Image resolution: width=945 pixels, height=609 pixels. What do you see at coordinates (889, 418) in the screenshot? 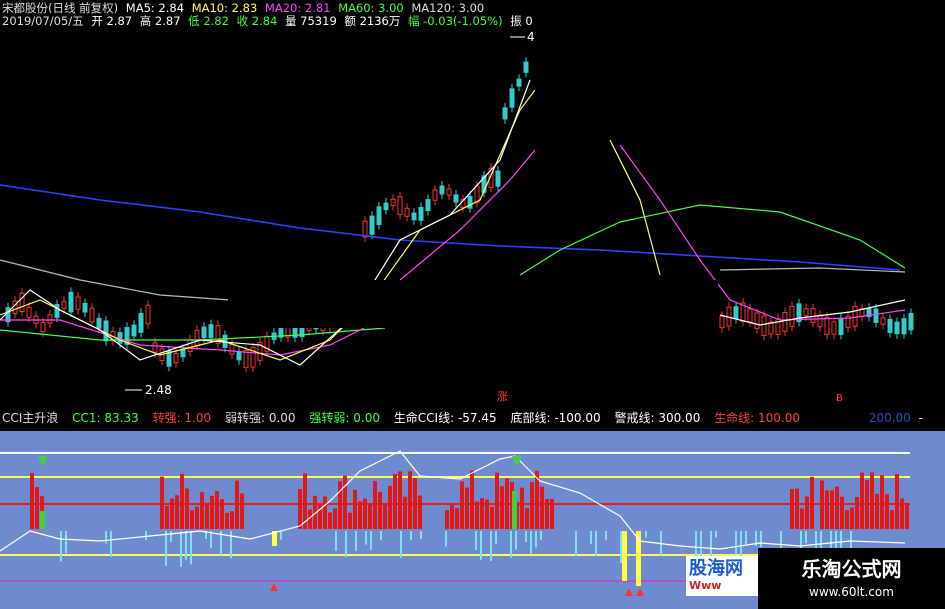
I see `indicator-scale-number: 200.00` at bounding box center [889, 418].